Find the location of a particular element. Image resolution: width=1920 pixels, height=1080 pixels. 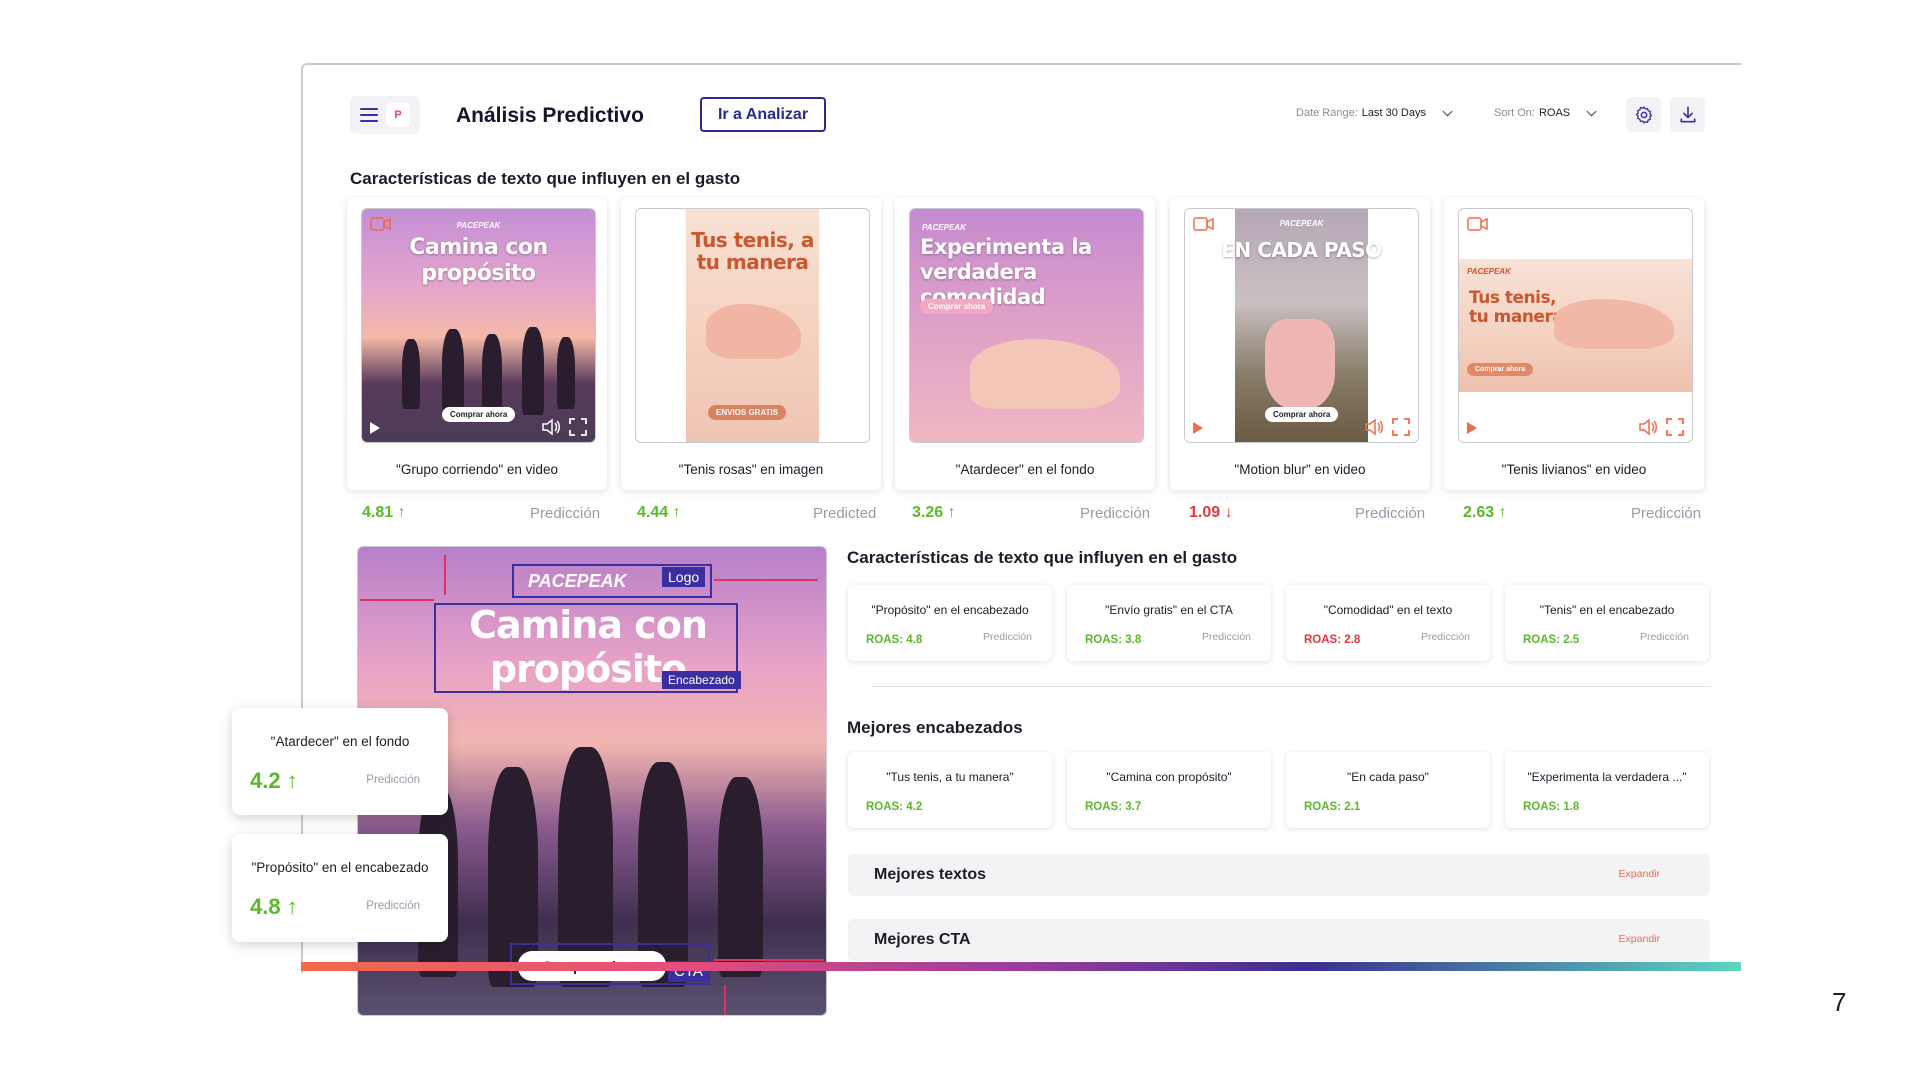

section-title-best-headlines: Mejores encabezados is located at coordinates (935, 727).